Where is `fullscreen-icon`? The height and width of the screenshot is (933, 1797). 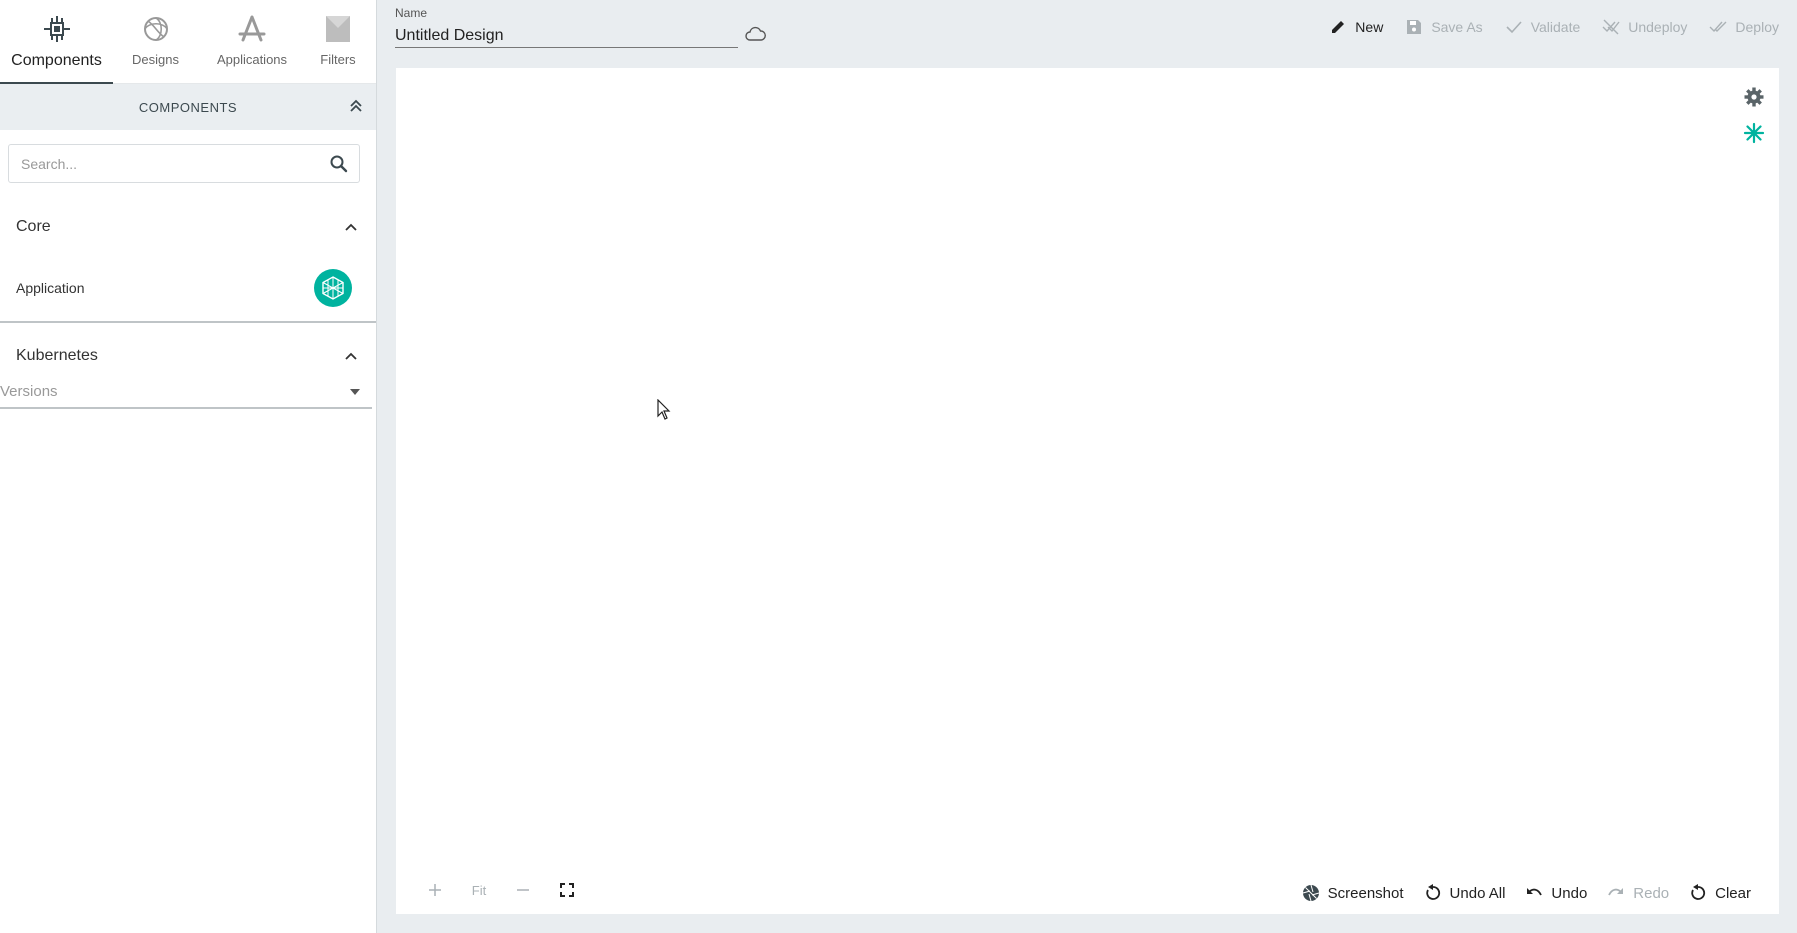 fullscreen-icon is located at coordinates (567, 890).